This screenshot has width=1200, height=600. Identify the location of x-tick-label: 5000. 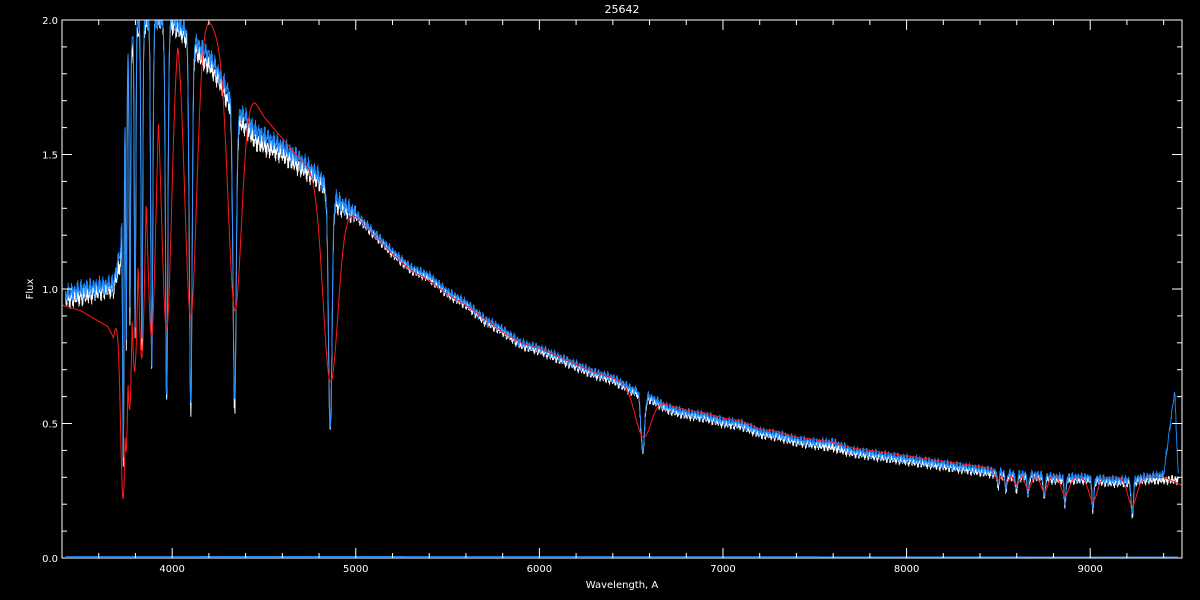
(355, 569).